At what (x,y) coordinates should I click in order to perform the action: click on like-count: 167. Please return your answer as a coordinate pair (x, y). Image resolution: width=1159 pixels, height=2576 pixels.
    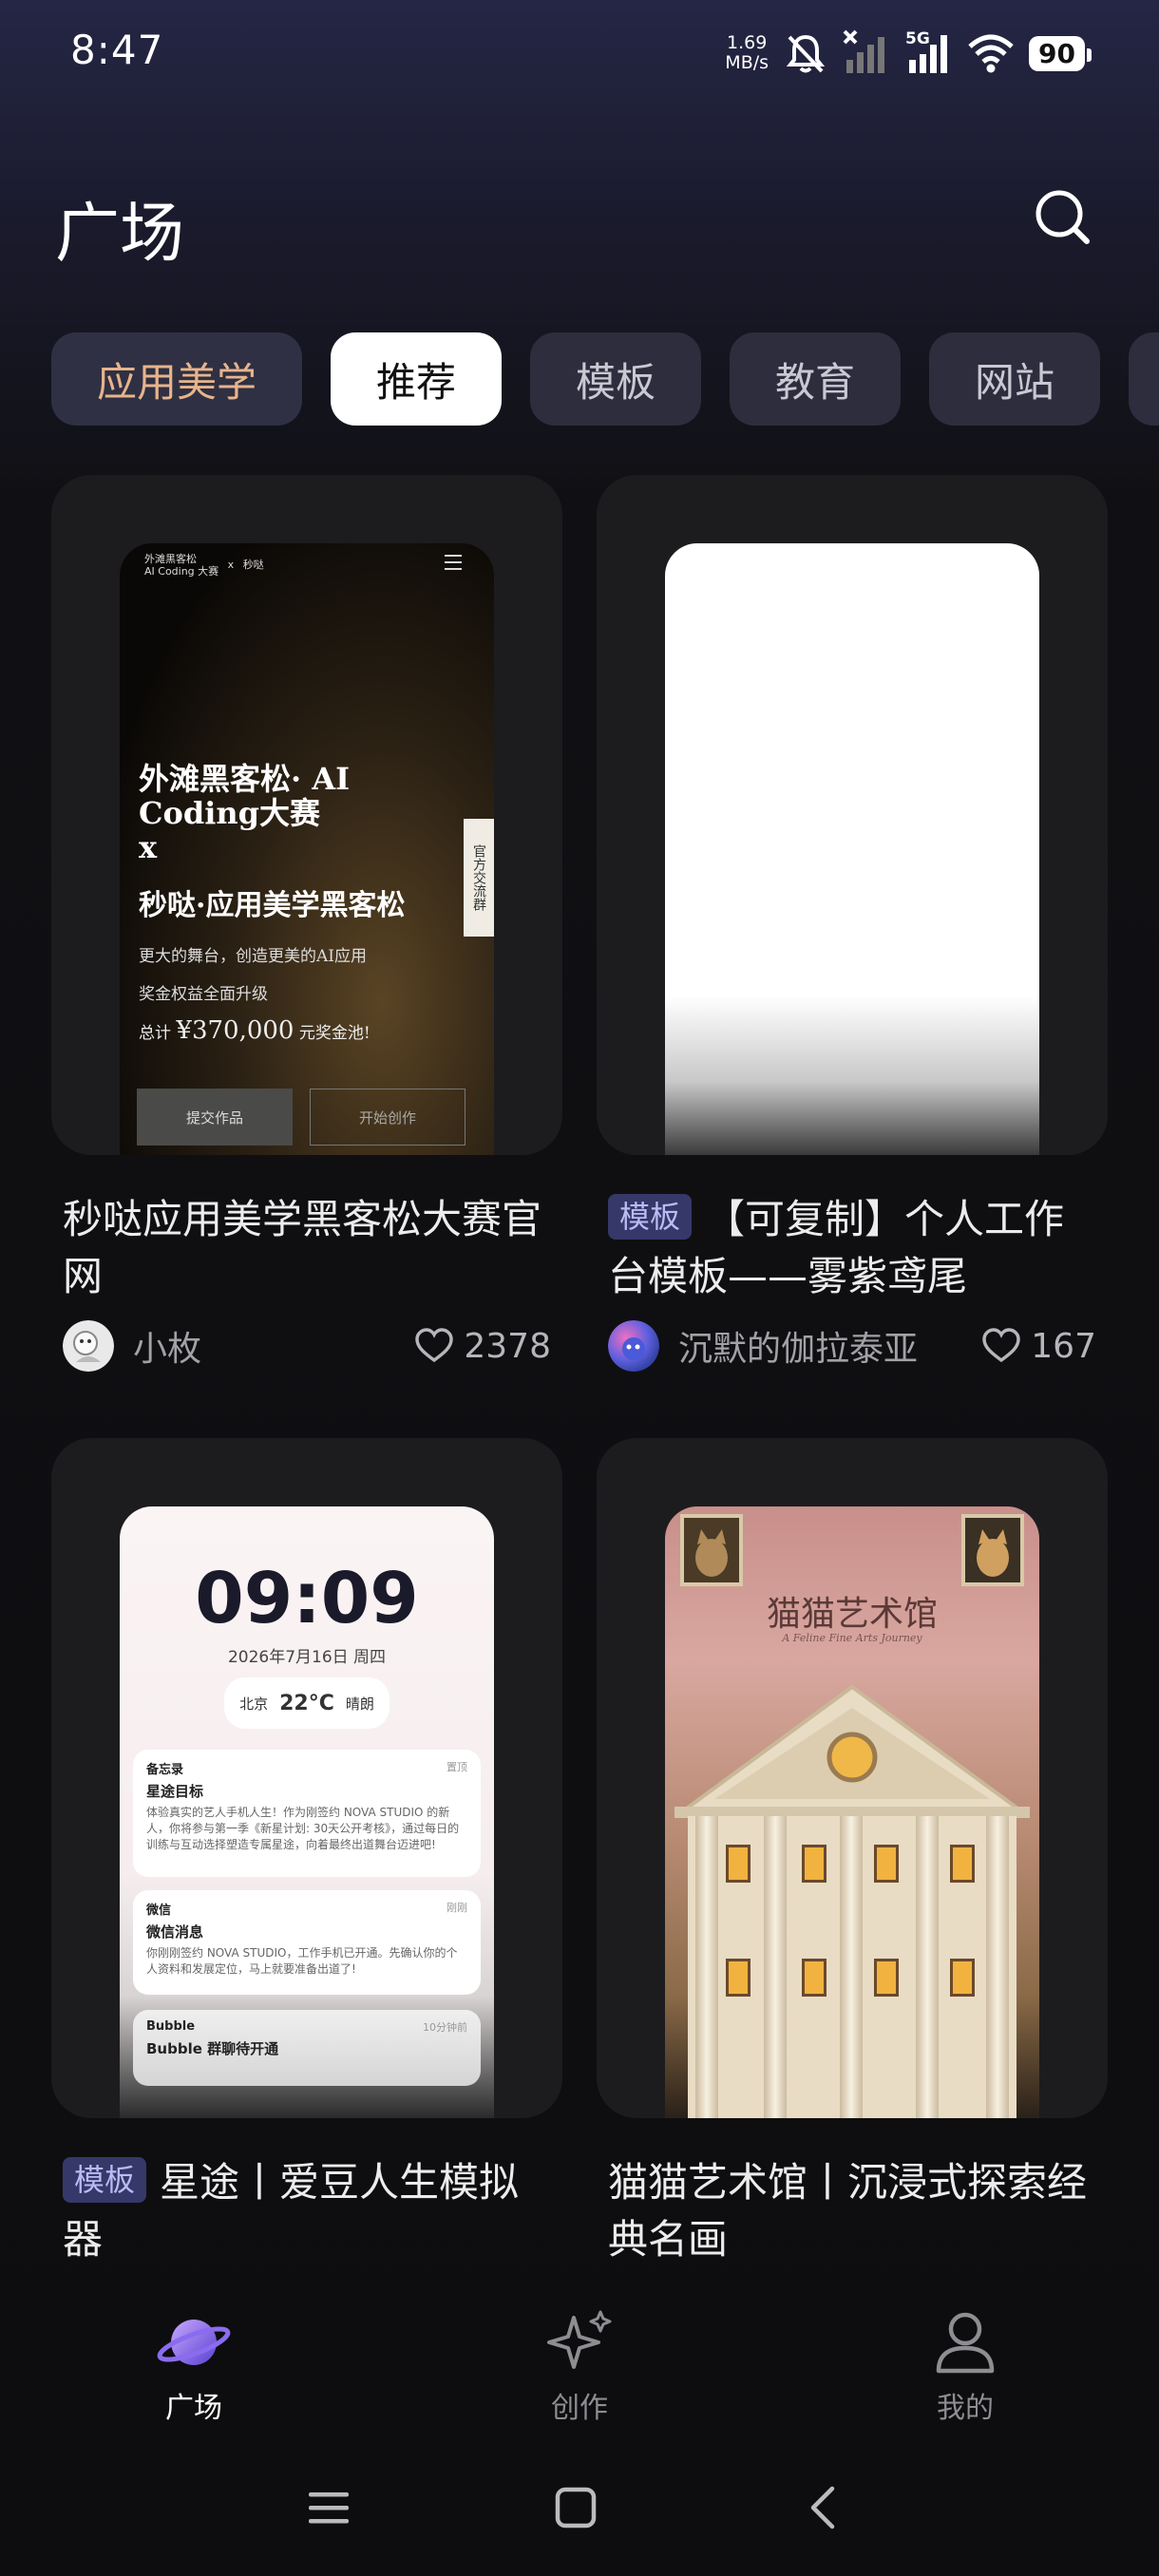
    Looking at the image, I should click on (1063, 1346).